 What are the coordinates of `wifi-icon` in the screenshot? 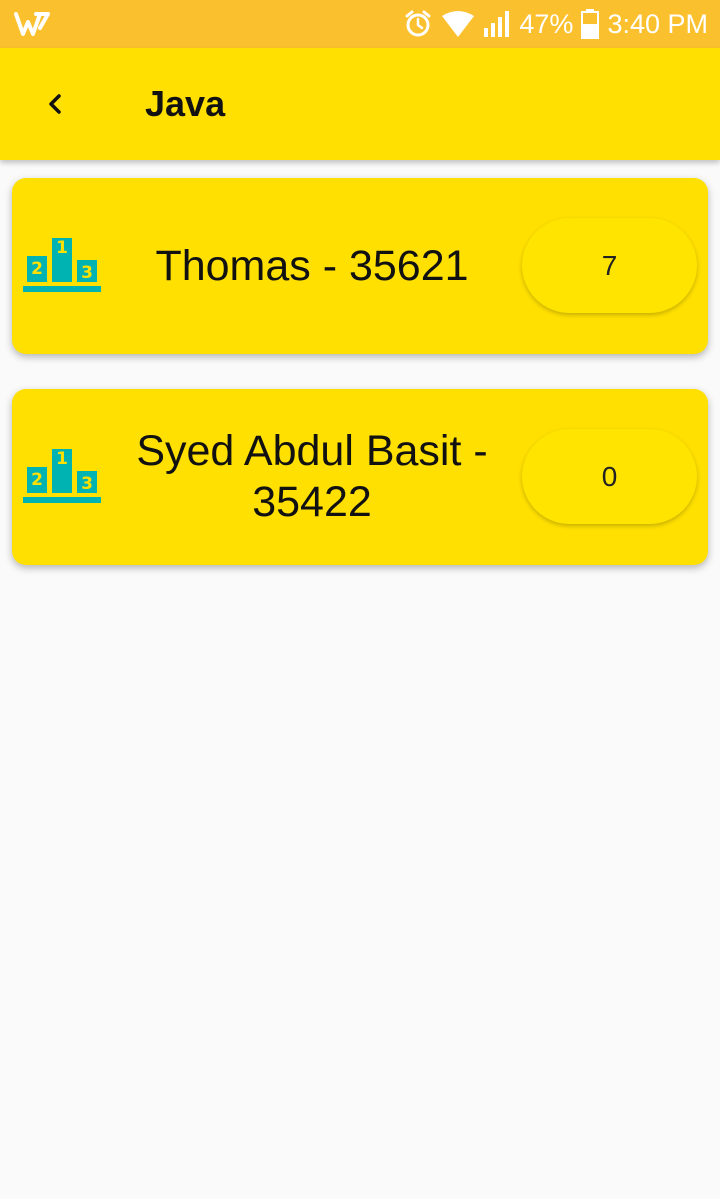 It's located at (458, 24).